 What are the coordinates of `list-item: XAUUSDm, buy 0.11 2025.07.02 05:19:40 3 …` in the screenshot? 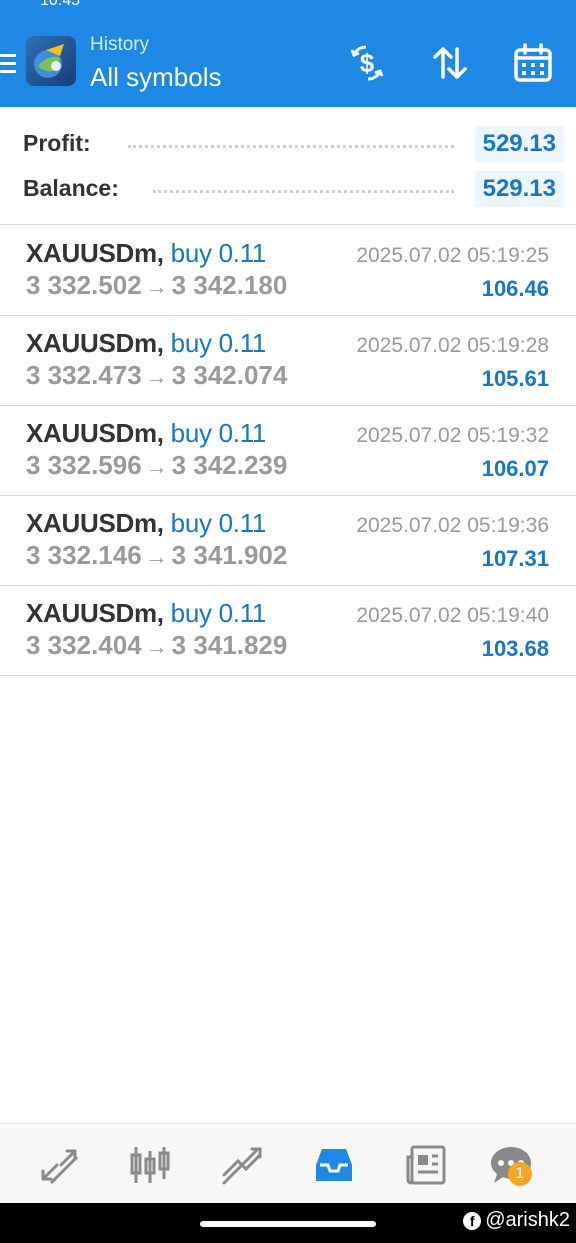 It's located at (288, 631).